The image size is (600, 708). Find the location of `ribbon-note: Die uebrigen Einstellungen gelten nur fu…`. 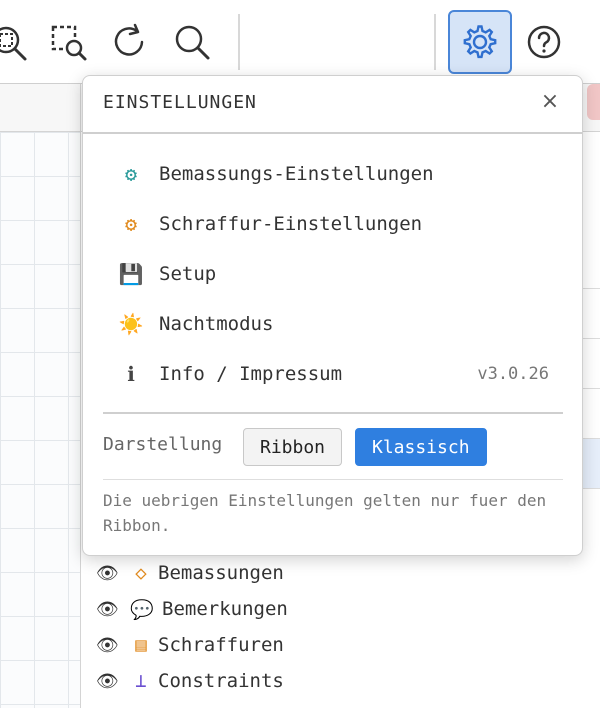

ribbon-note: Die uebrigen Einstellungen gelten nur fu… is located at coordinates (325, 513).